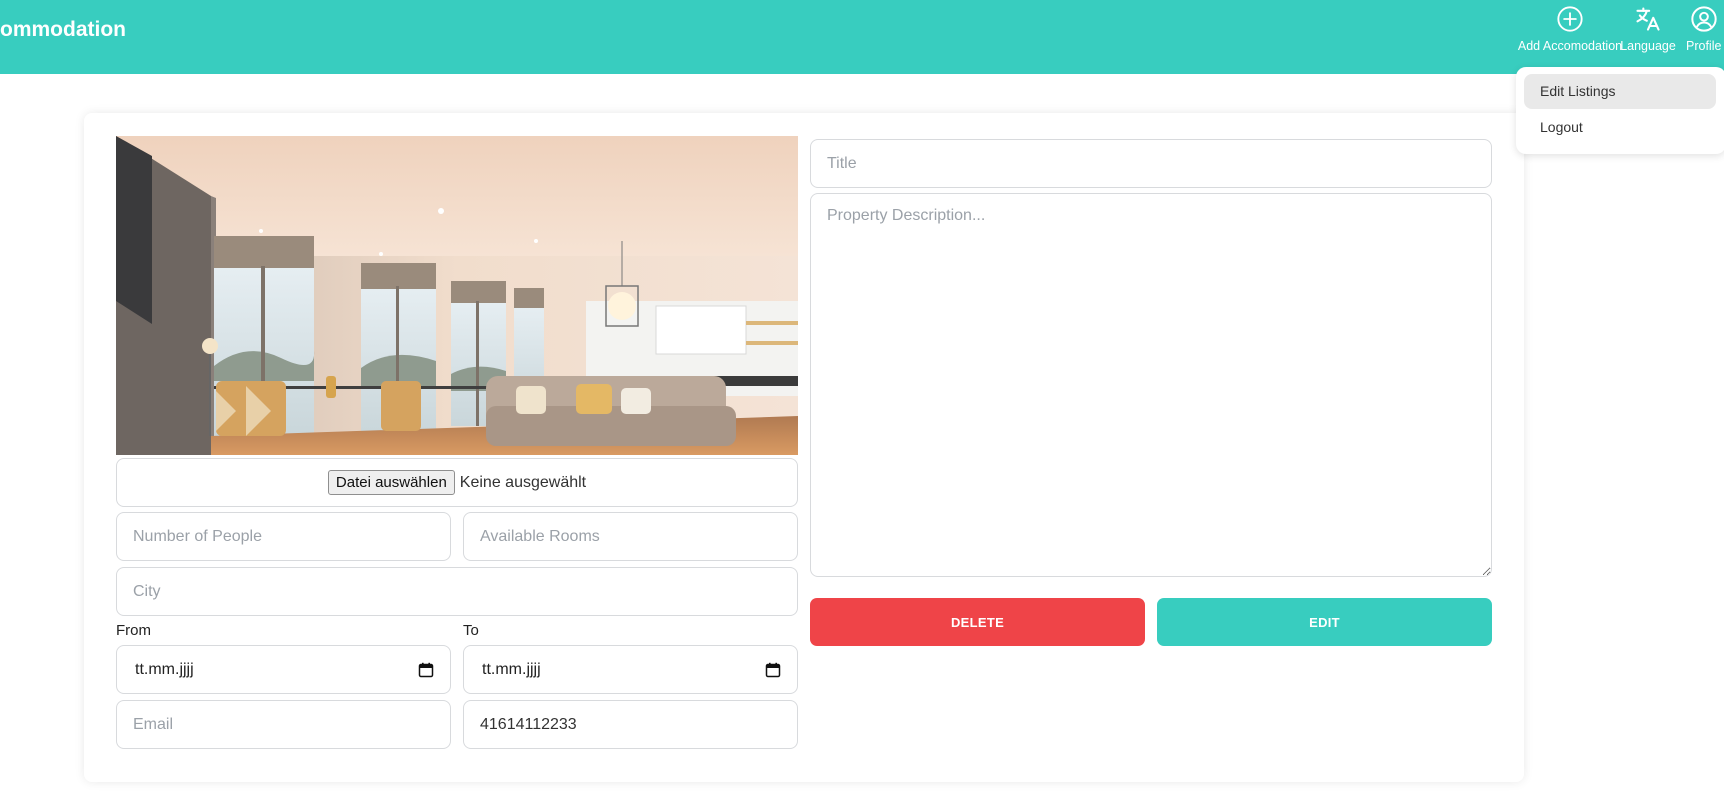 The width and height of the screenshot is (1724, 792). What do you see at coordinates (283, 669) in the screenshot?
I see `from-date-input: tt.mm.jjjj` at bounding box center [283, 669].